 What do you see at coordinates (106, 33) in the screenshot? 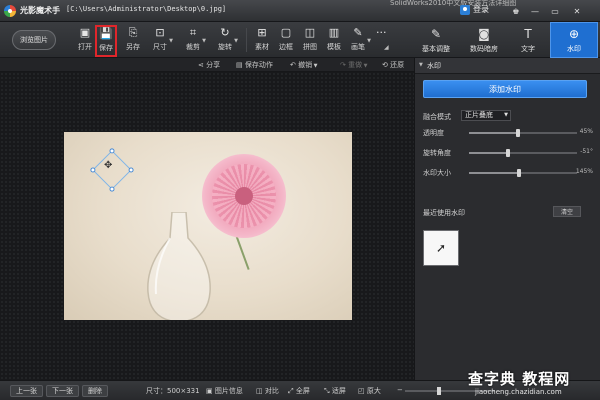
I see `save-icon: 💾` at bounding box center [106, 33].